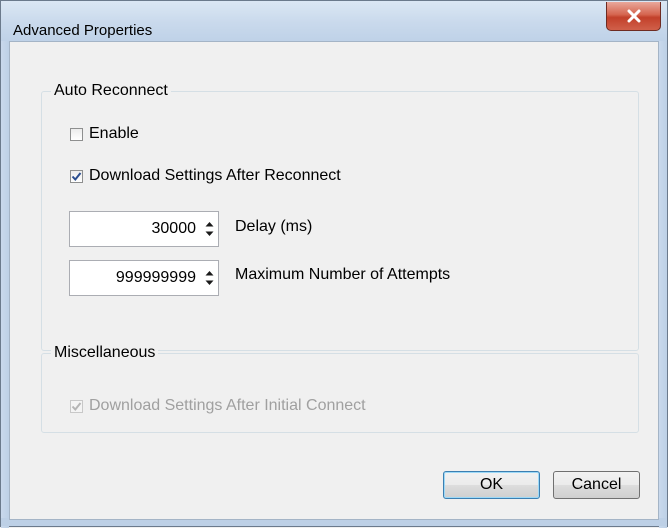  What do you see at coordinates (491, 485) in the screenshot?
I see `ok-button: OK` at bounding box center [491, 485].